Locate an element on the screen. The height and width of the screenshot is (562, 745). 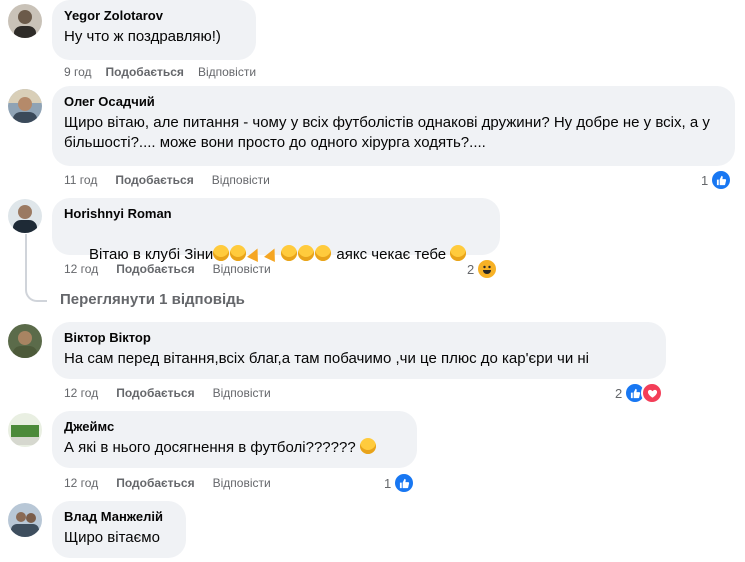
comment-text-part: А які в нього досягнення в футболі?????? is located at coordinates (212, 447).